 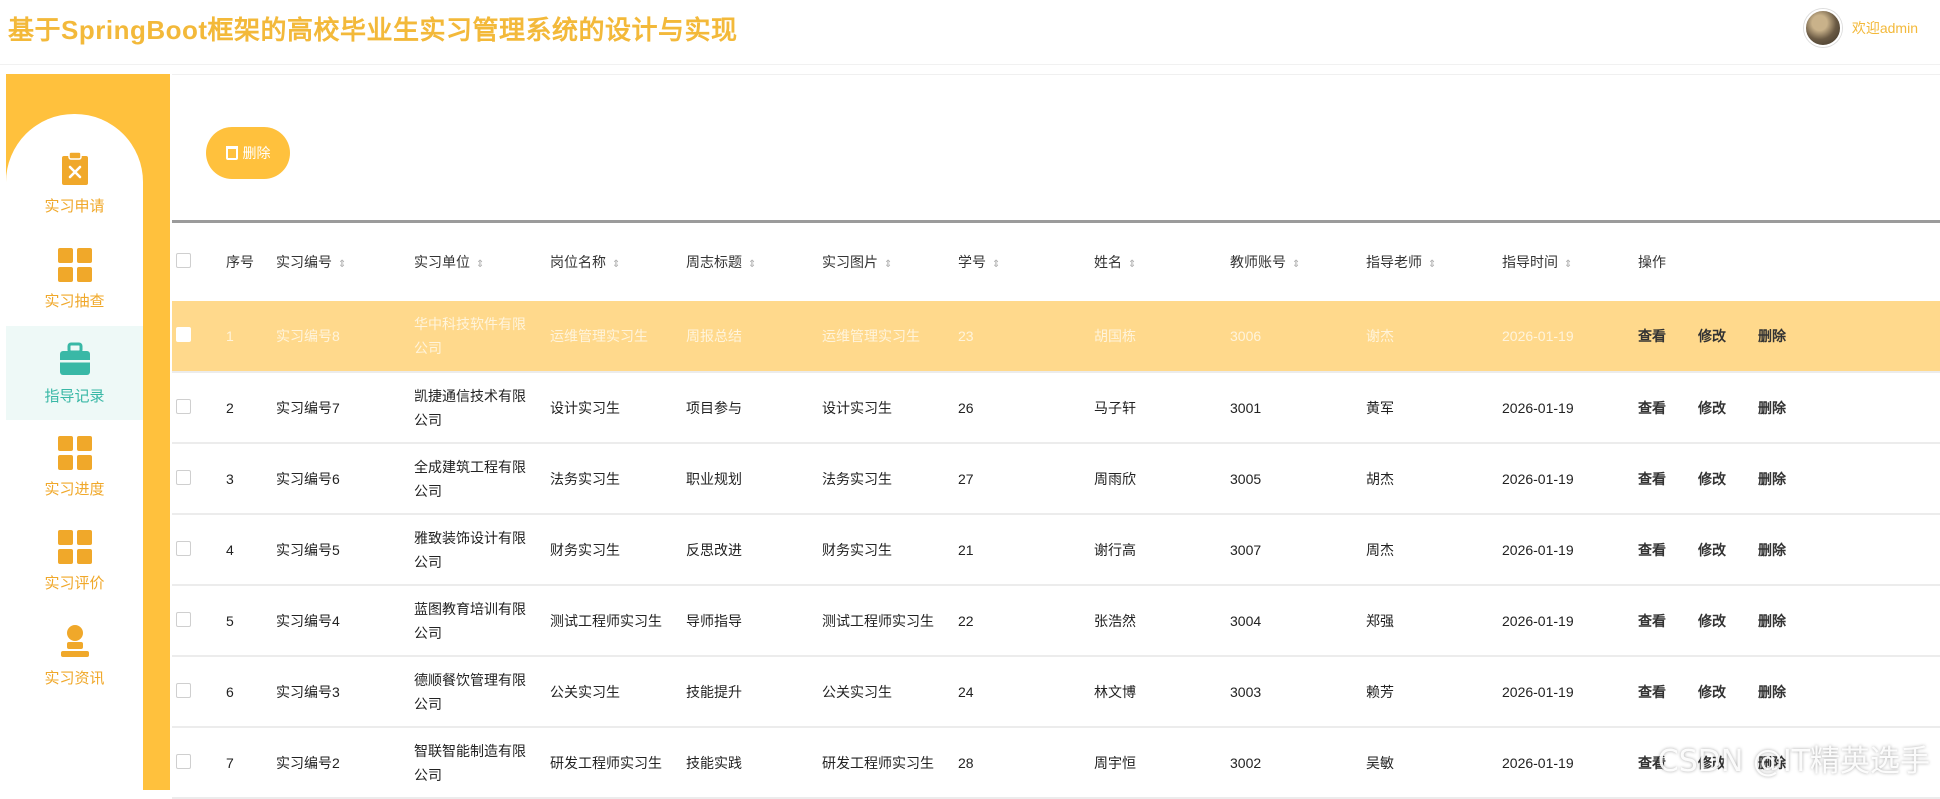 What do you see at coordinates (470, 478) in the screenshot?
I see `cell-unit: 全成建筑工程有限 公司` at bounding box center [470, 478].